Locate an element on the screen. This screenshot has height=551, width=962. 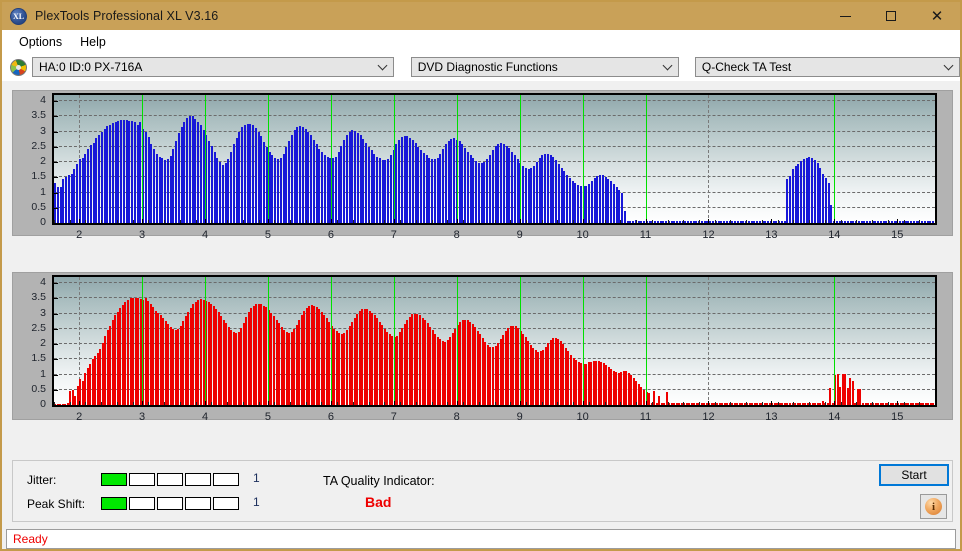
maximize-icon is located at coordinates (891, 16).